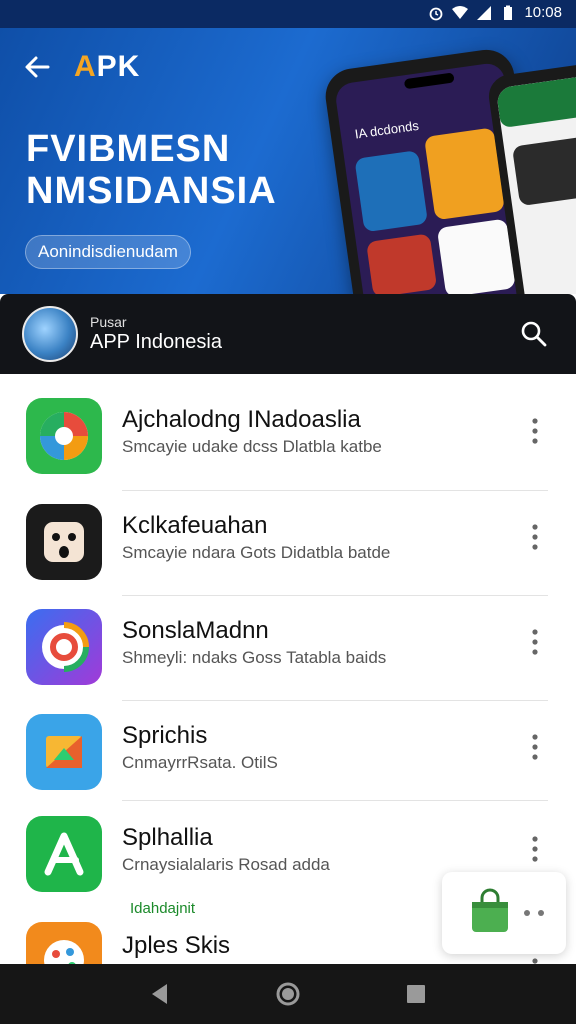  What do you see at coordinates (64, 943) in the screenshot?
I see `palette-icon` at bounding box center [64, 943].